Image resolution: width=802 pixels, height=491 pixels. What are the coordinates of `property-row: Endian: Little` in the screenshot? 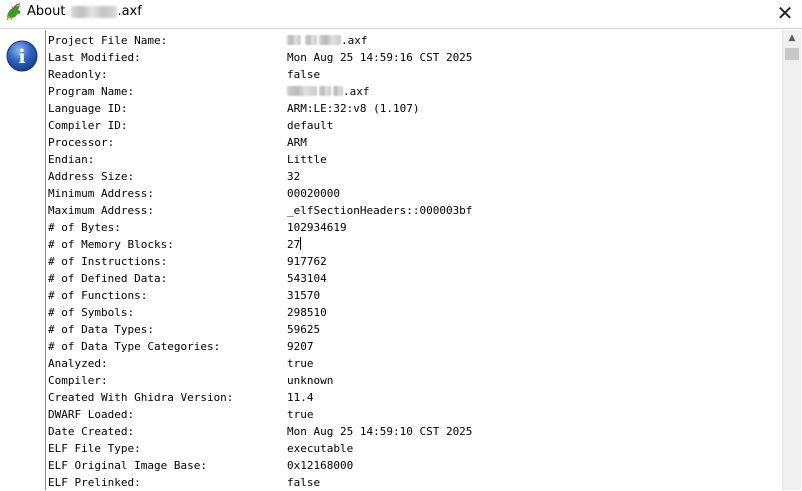 It's located at (187, 159).